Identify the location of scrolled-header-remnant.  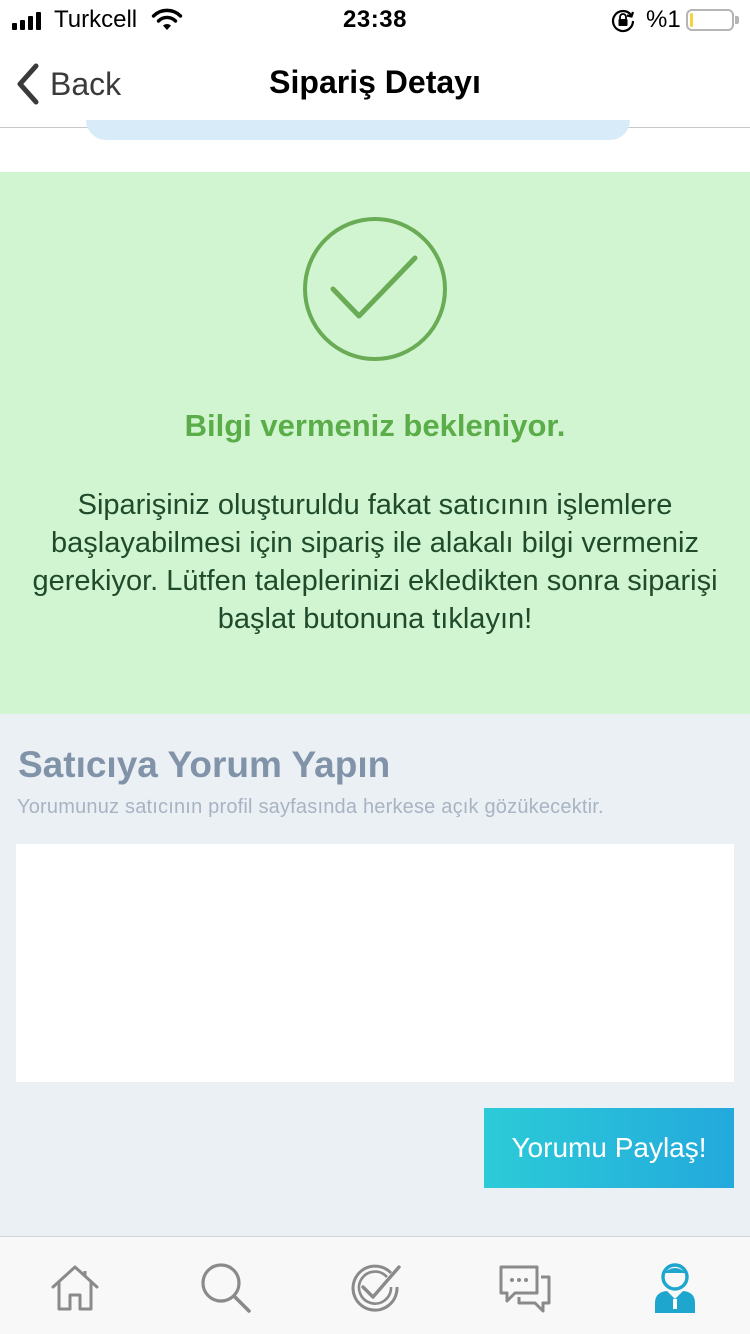
(358, 130).